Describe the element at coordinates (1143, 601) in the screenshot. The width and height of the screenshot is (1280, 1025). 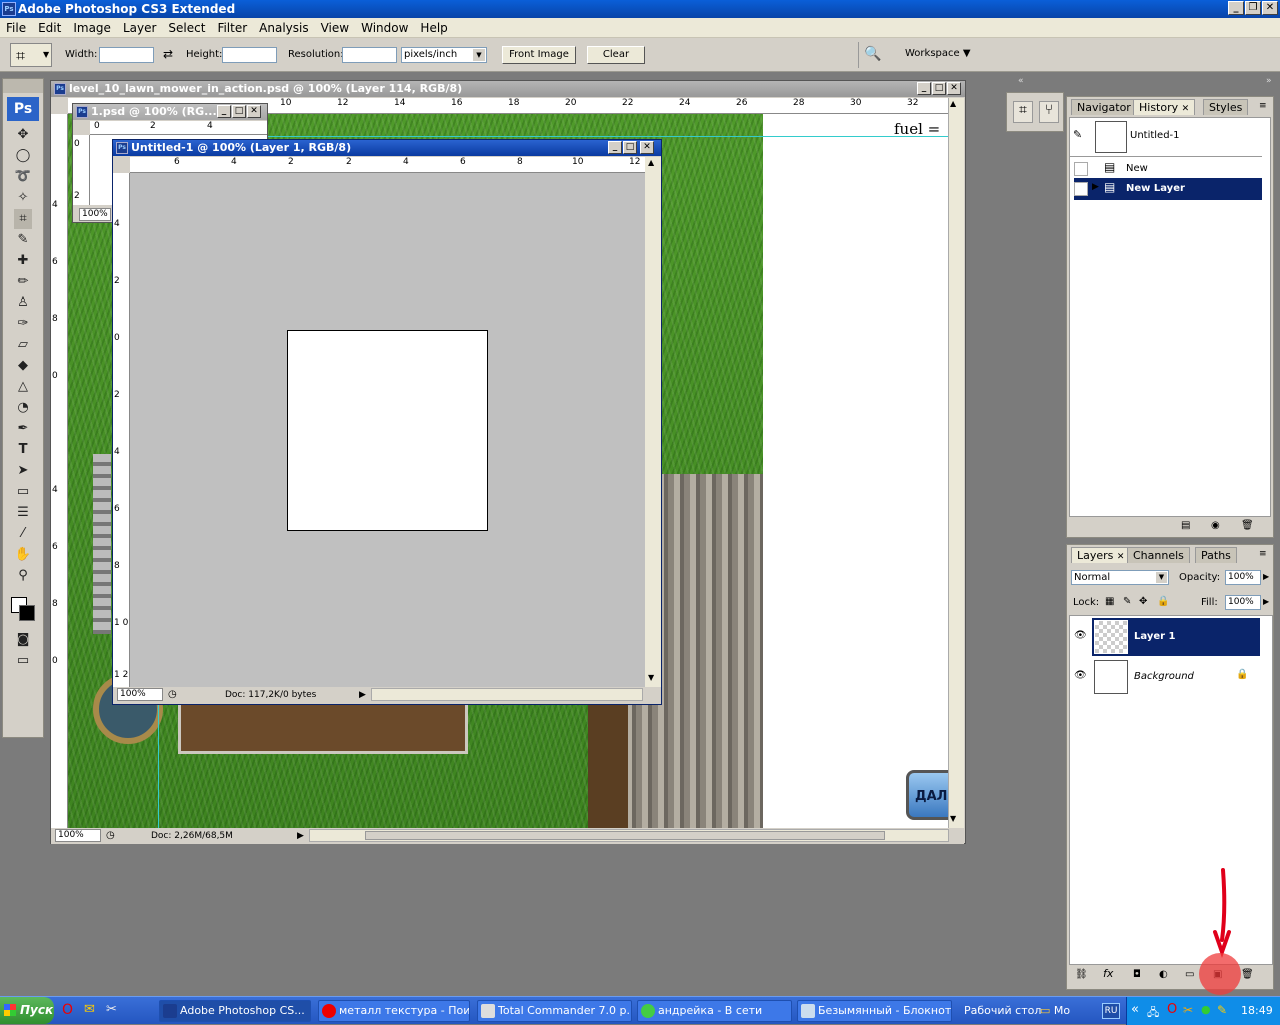
I see `lock-position-icon: ✥` at that location.